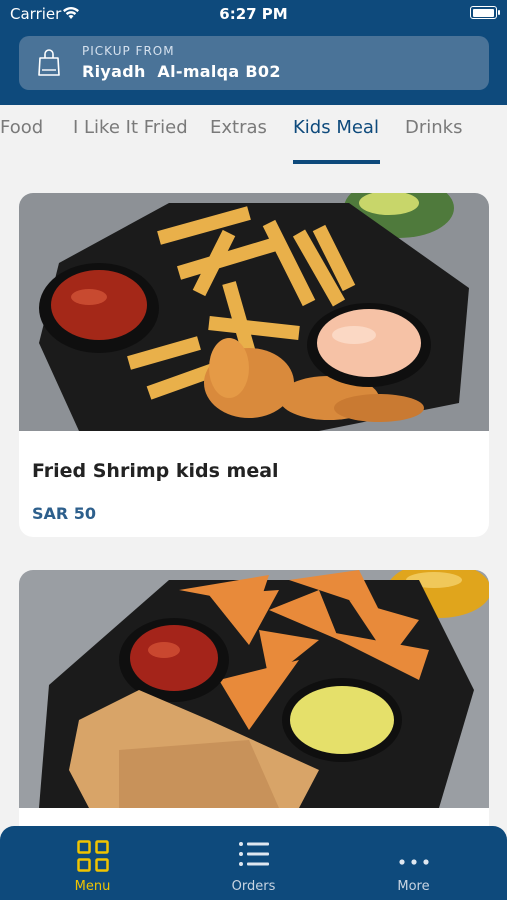 The width and height of the screenshot is (507, 900). Describe the element at coordinates (21, 127) in the screenshot. I see `tab-food: Food` at that location.